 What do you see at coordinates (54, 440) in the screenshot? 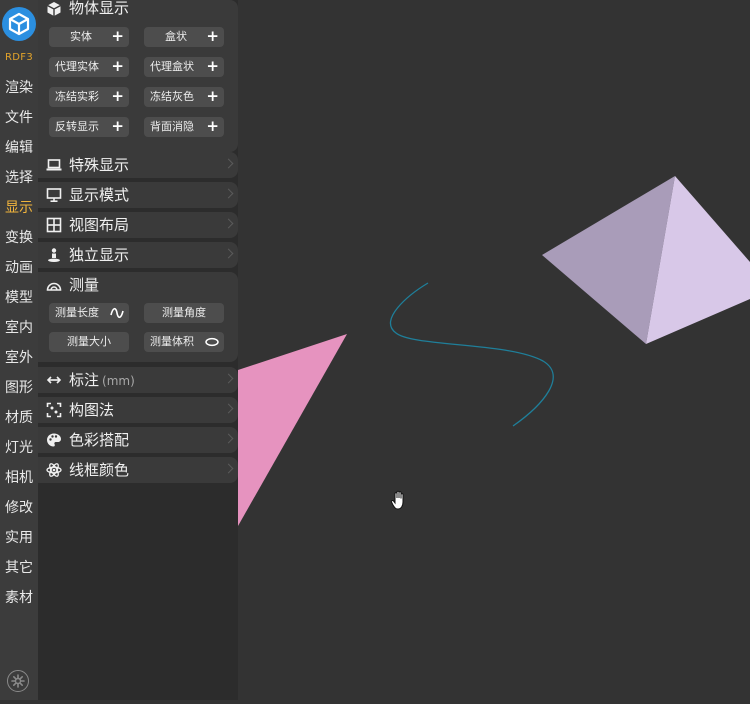
I see `palette-icon` at bounding box center [54, 440].